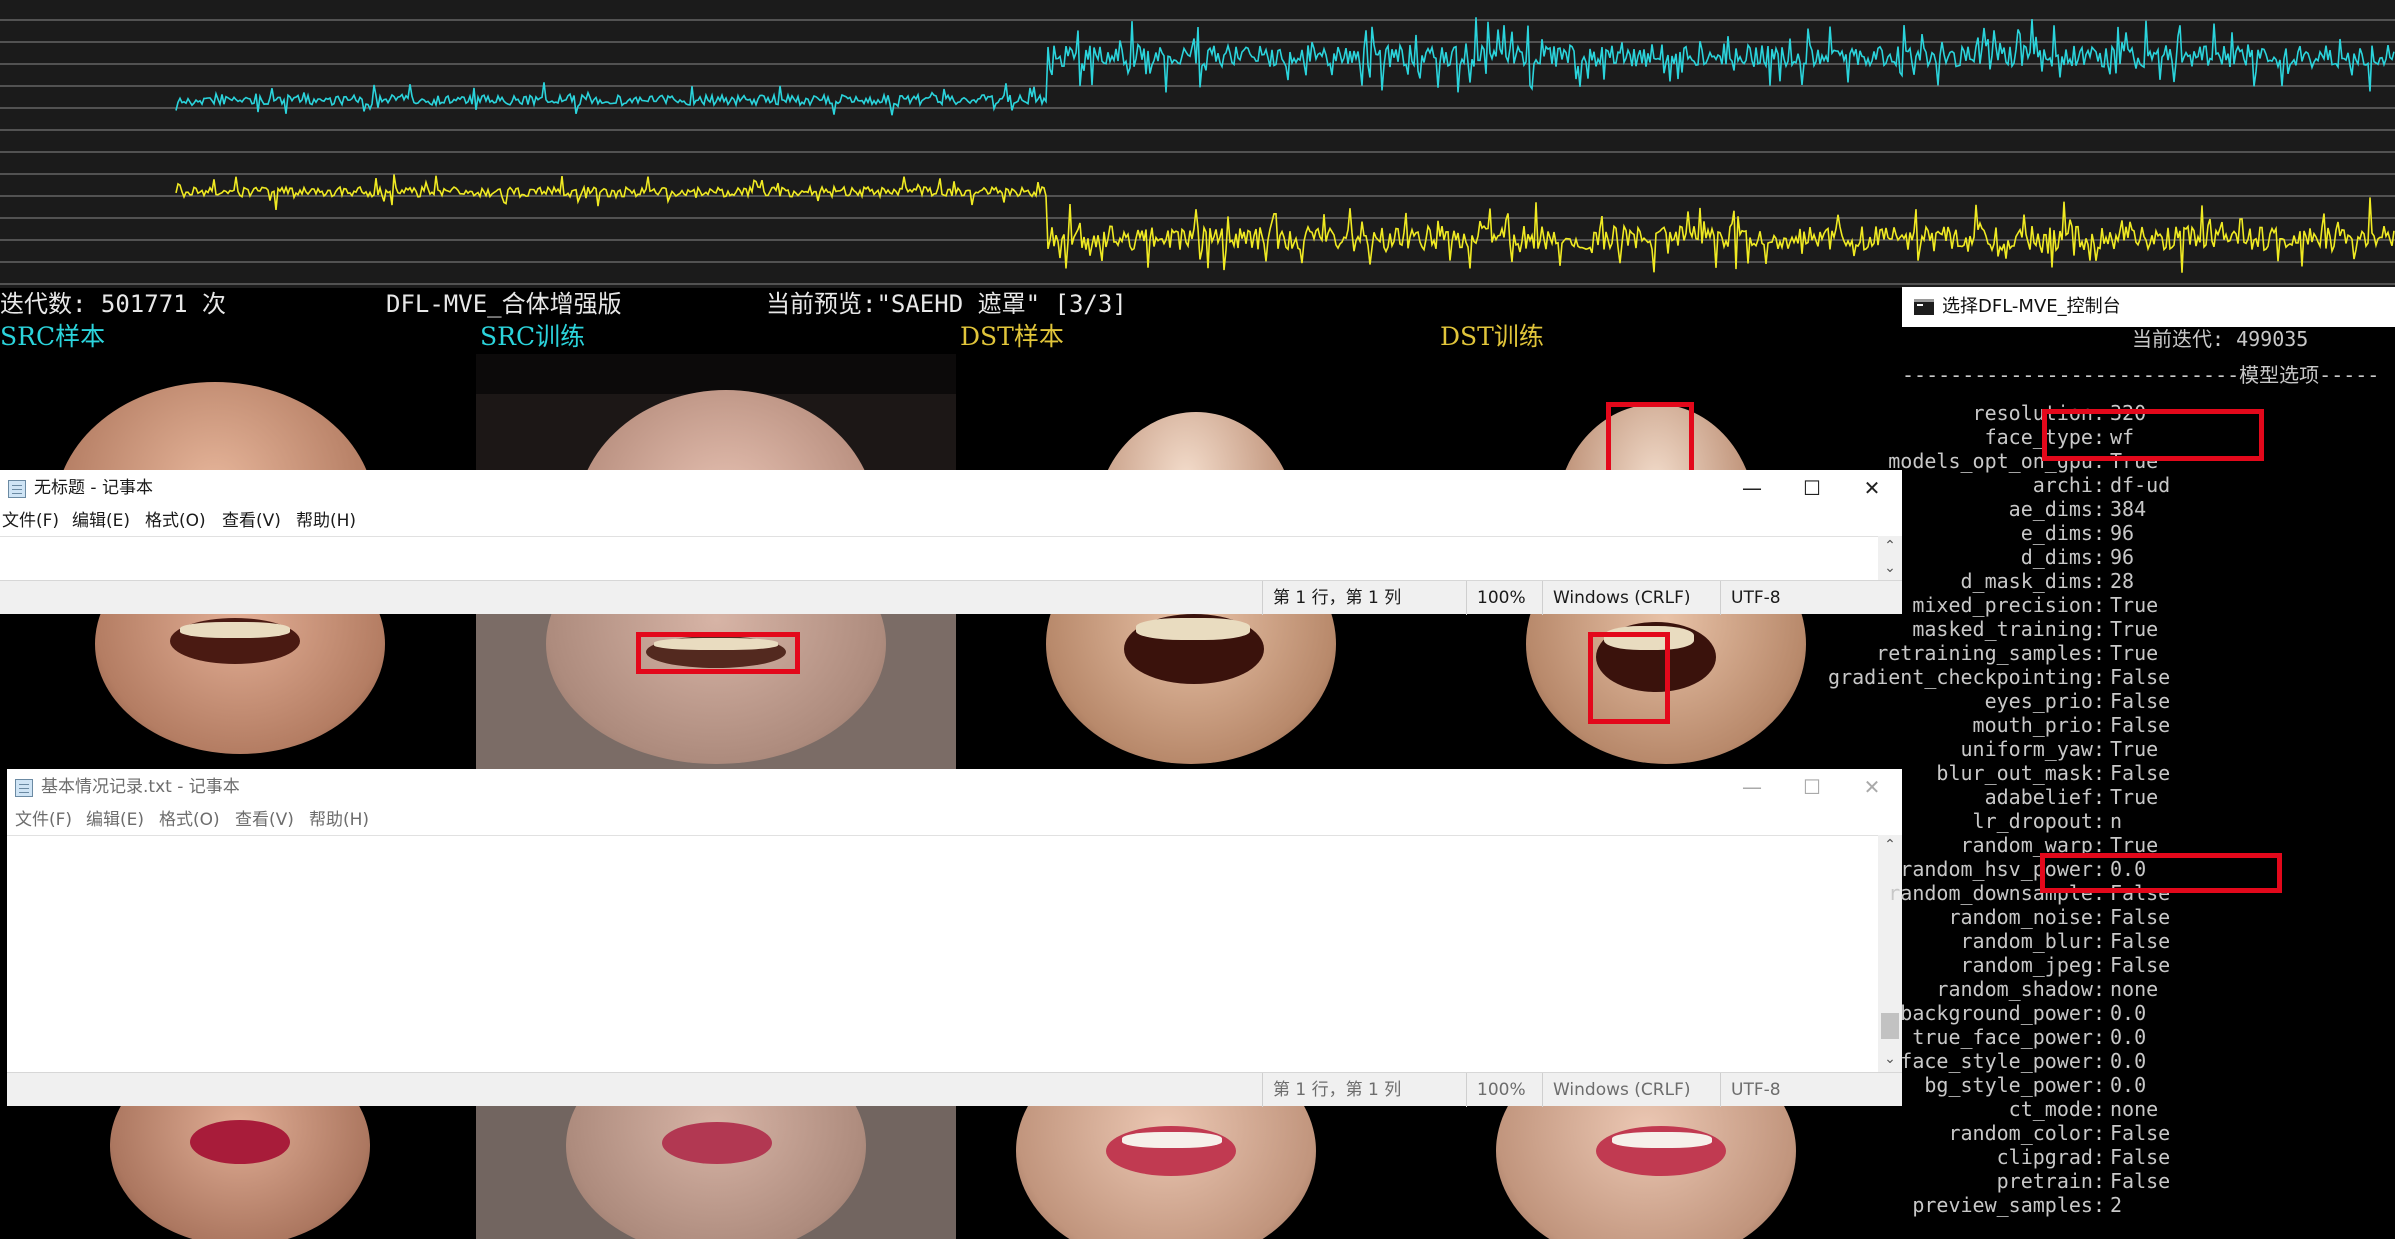 Image resolution: width=2395 pixels, height=1239 pixels. Describe the element at coordinates (2056, 1109) in the screenshot. I see `option-key: ct_mode:` at that location.